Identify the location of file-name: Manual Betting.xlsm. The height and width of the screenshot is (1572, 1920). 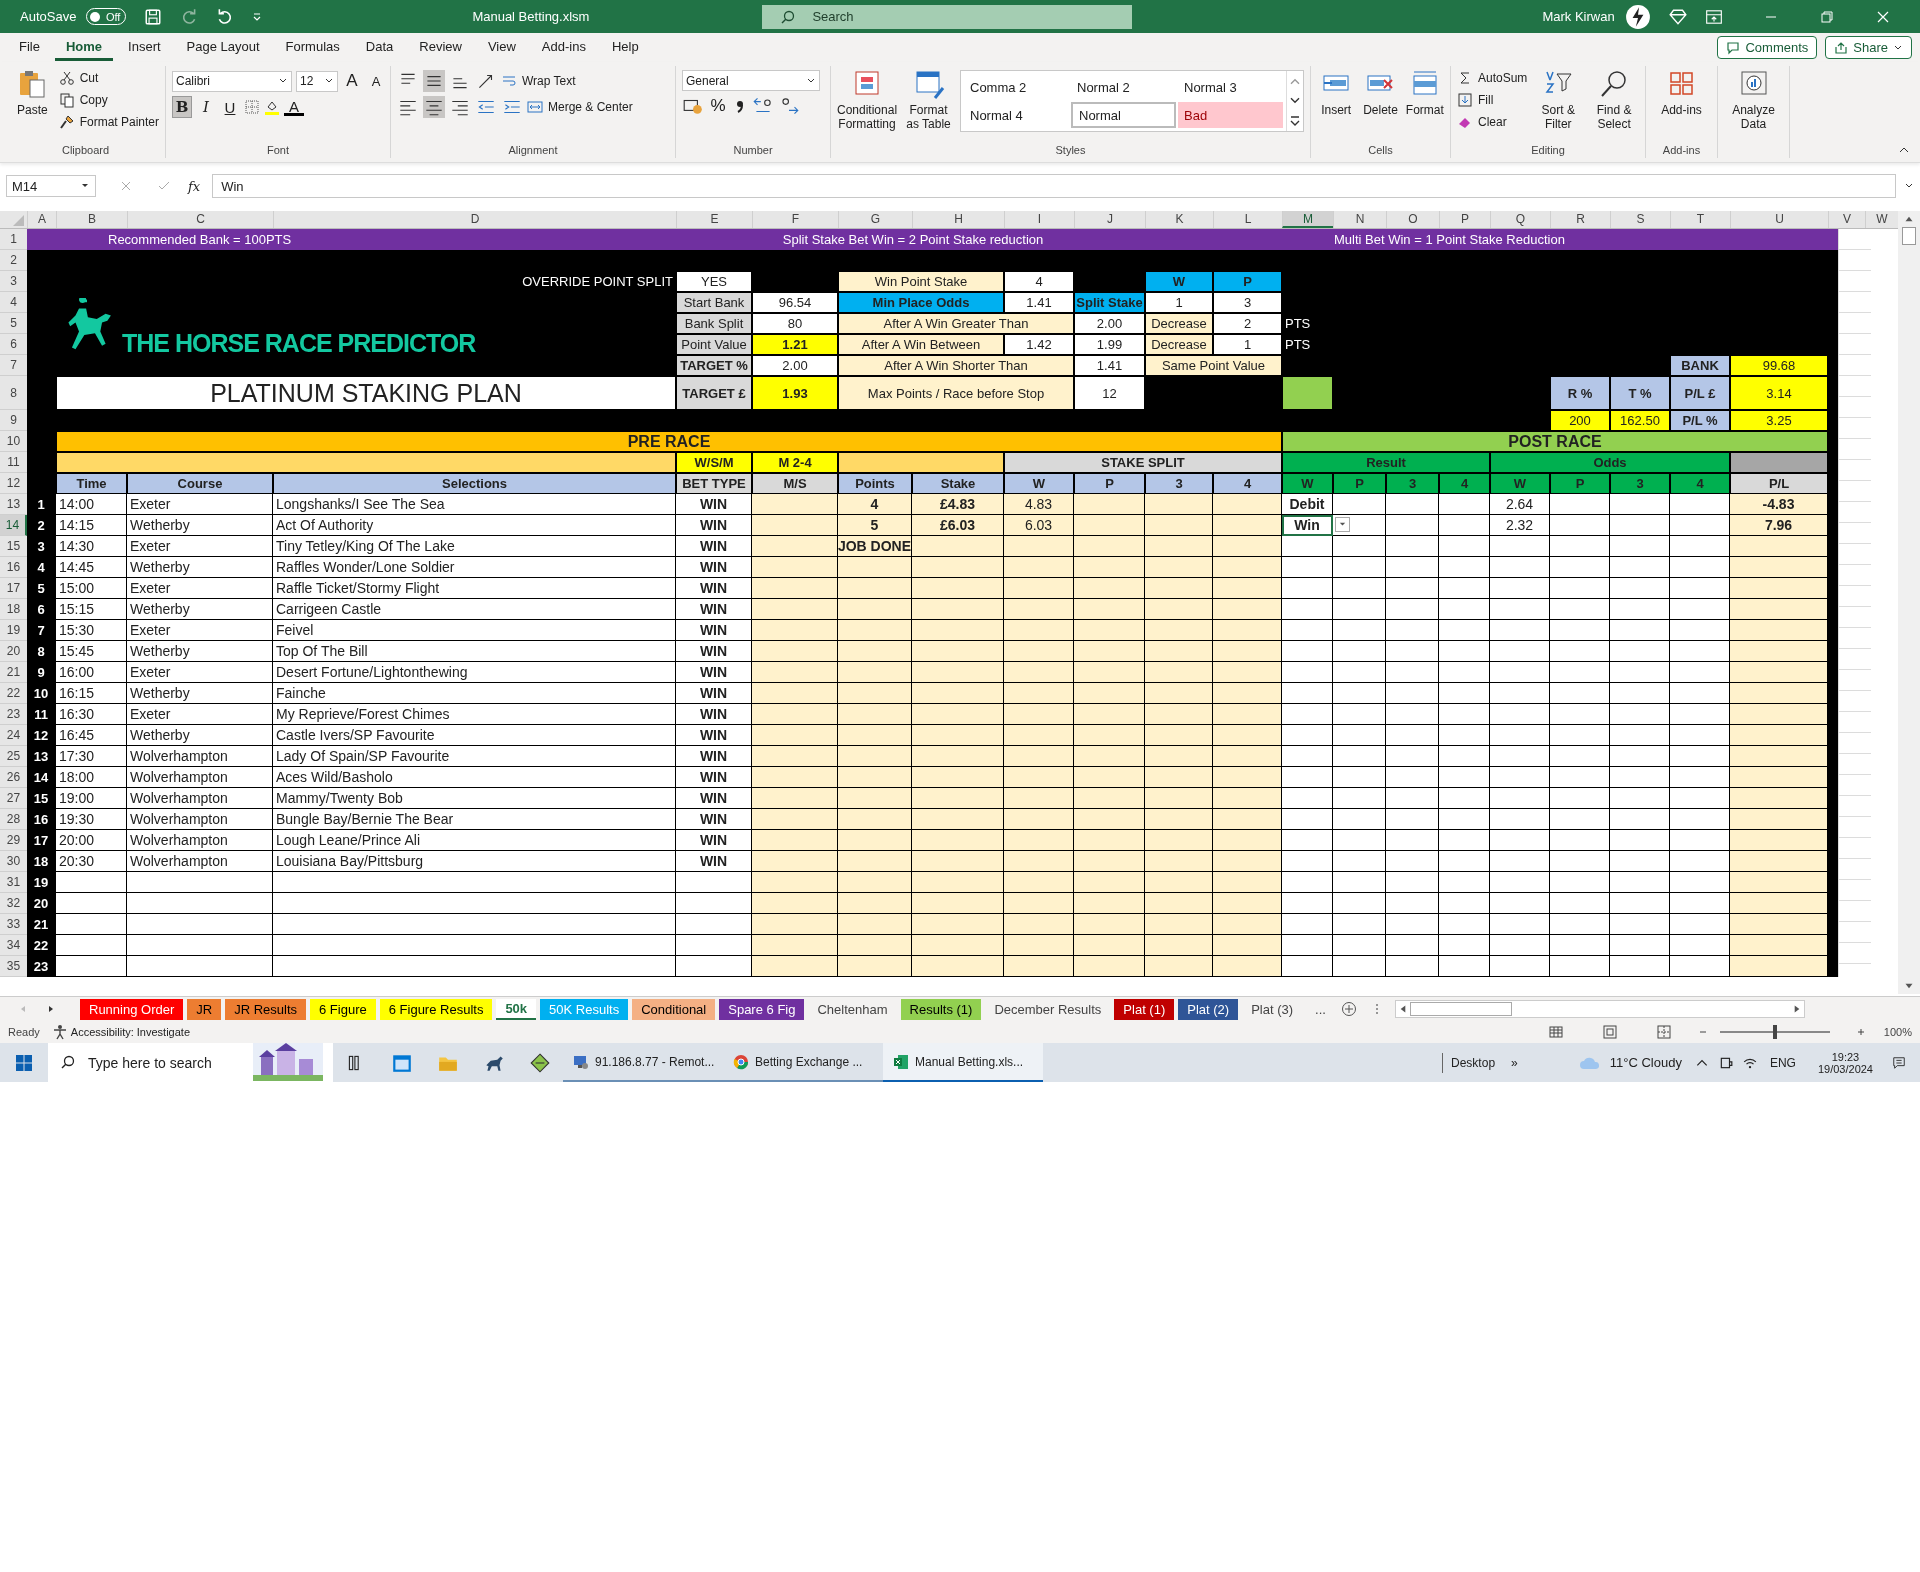
(537, 16).